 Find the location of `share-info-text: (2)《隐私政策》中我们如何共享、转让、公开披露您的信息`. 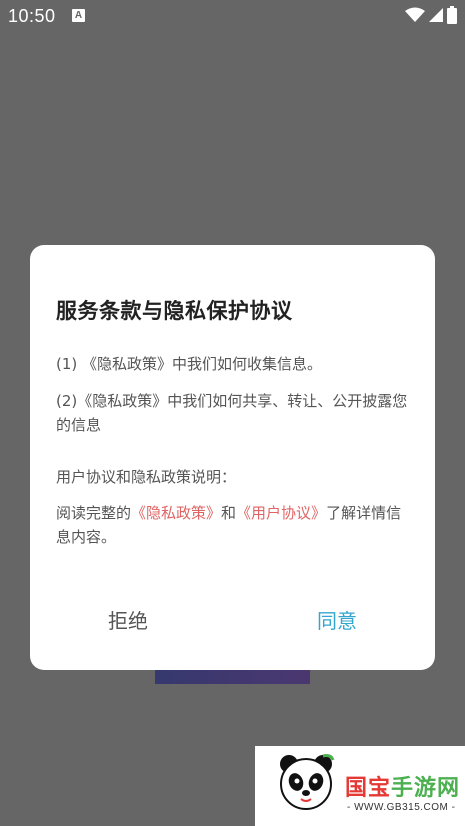

share-info-text: (2)《隐私政策》中我们如何共享、转让、公开披露您的信息 is located at coordinates (232, 413).